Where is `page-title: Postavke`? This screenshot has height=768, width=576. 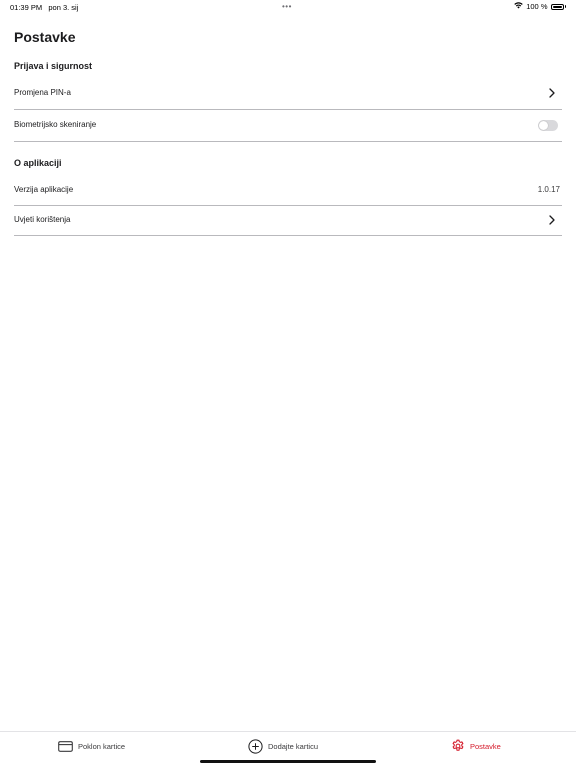
page-title: Postavke is located at coordinates (45, 37).